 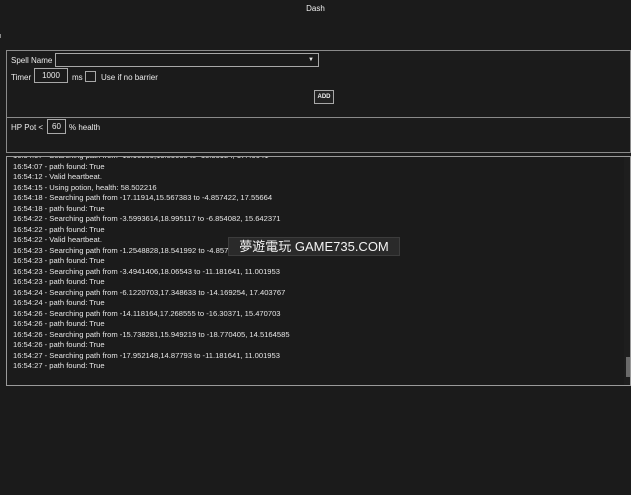 What do you see at coordinates (59, 365) in the screenshot?
I see `log-line: 16:54:27 - path found: True` at bounding box center [59, 365].